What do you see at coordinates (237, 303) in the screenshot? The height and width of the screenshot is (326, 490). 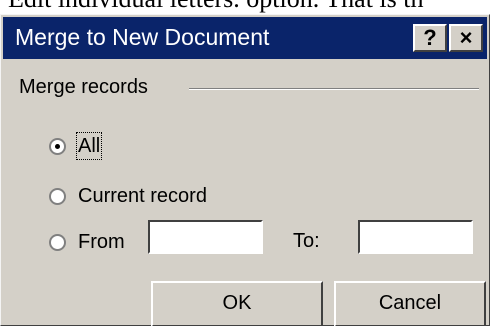 I see `ok-button: OK` at bounding box center [237, 303].